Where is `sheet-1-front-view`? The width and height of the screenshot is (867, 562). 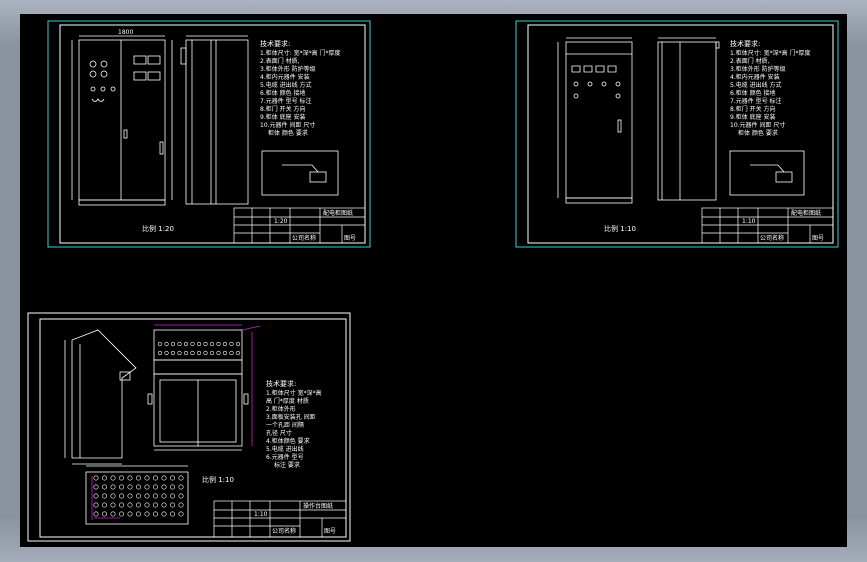 sheet-1-front-view is located at coordinates (122, 120).